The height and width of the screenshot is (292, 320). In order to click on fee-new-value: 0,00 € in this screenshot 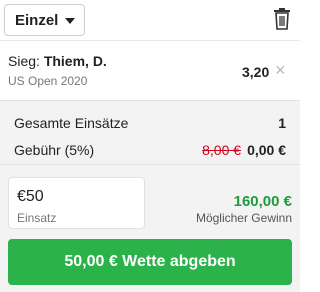, I will do `click(266, 150)`.